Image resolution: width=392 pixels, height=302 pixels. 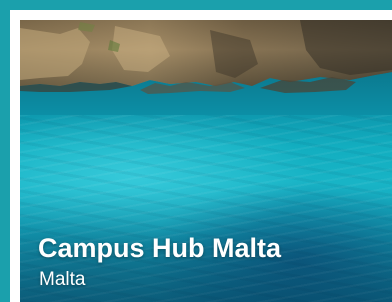 I want to click on card-title: Campus Hub Malta, so click(x=160, y=248).